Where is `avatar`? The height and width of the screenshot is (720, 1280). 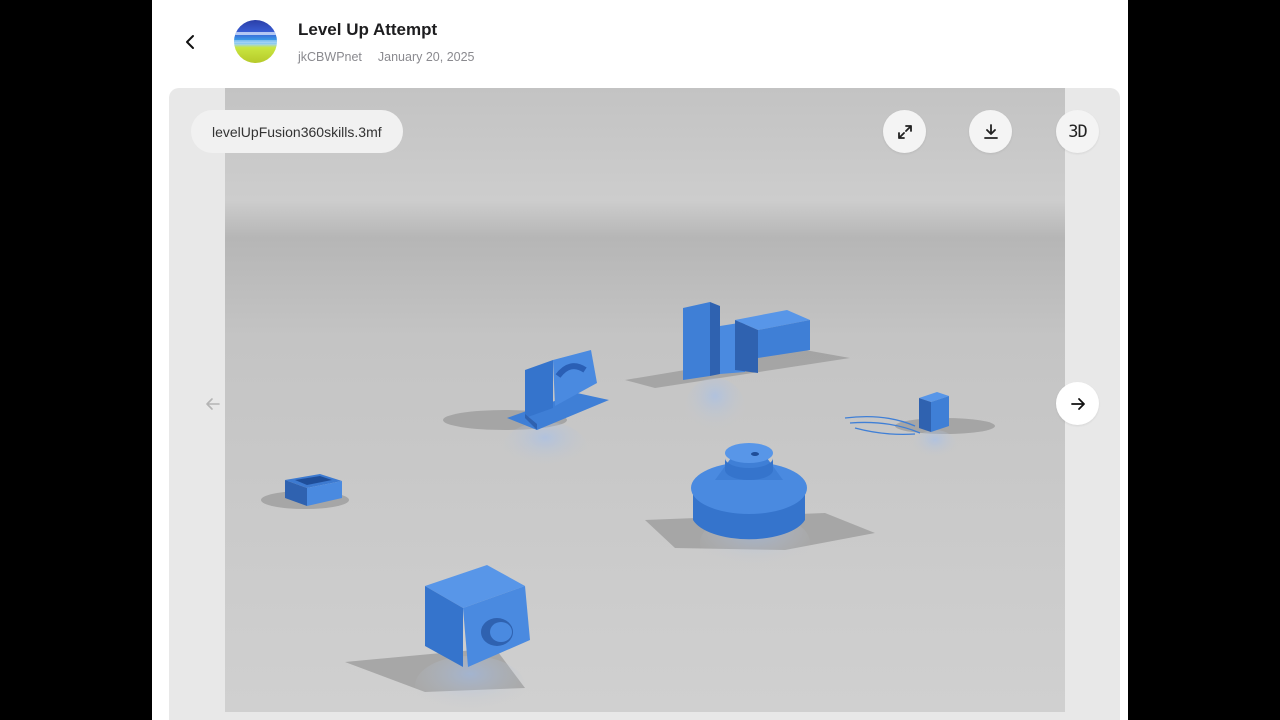 avatar is located at coordinates (255, 41).